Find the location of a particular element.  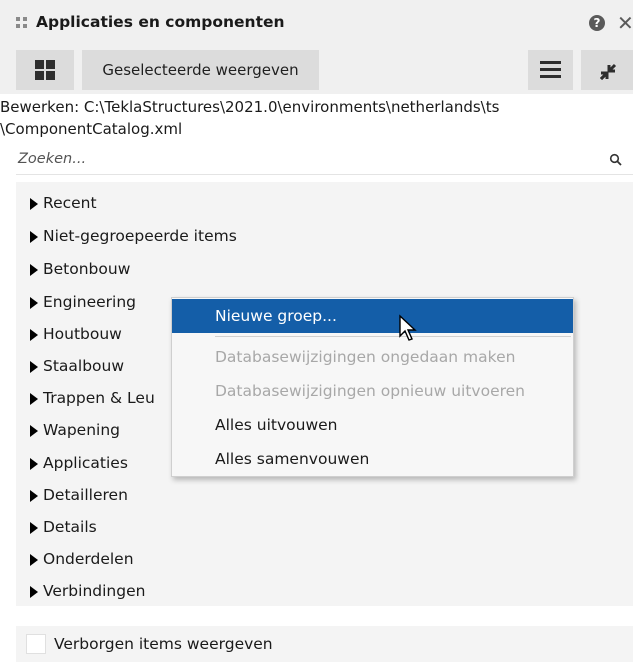

search-icon is located at coordinates (616, 160).